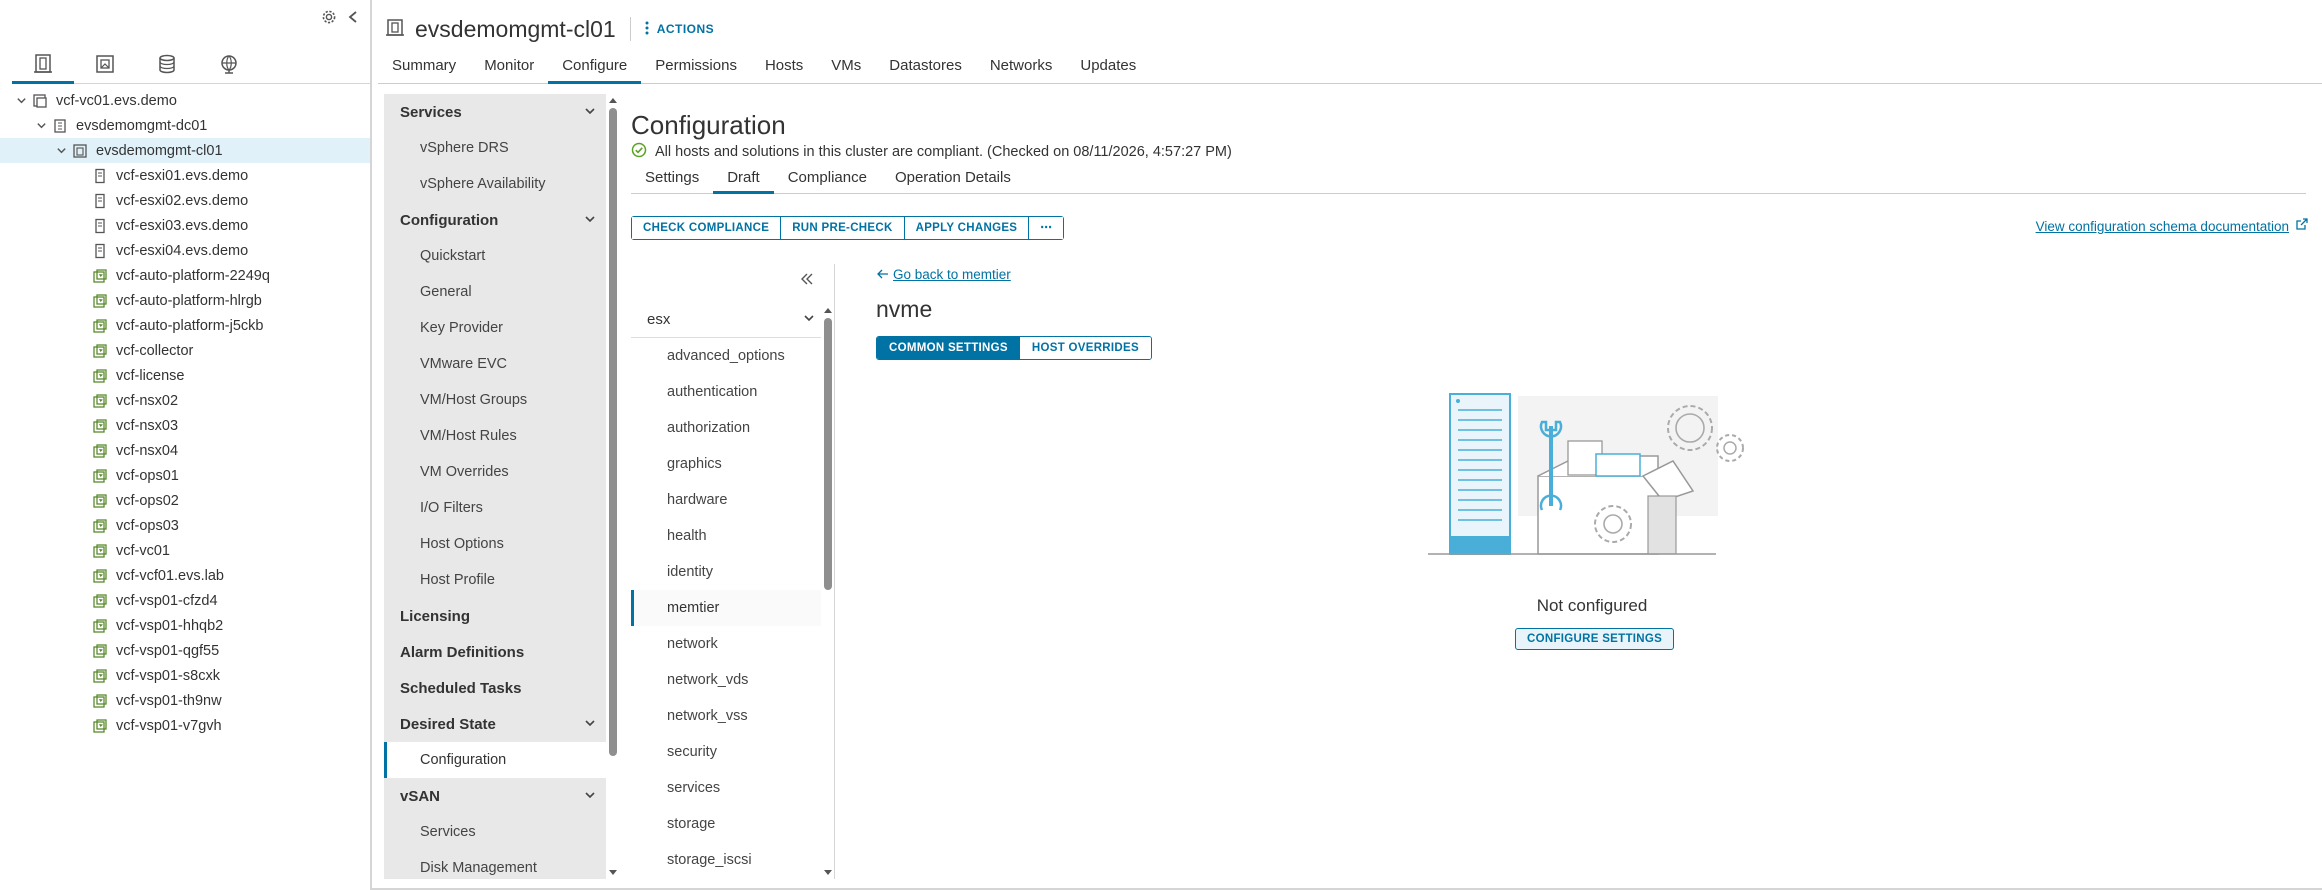 This screenshot has width=2322, height=890. What do you see at coordinates (185, 650) in the screenshot?
I see `tree-node: vcf-vsp01-qgf55` at bounding box center [185, 650].